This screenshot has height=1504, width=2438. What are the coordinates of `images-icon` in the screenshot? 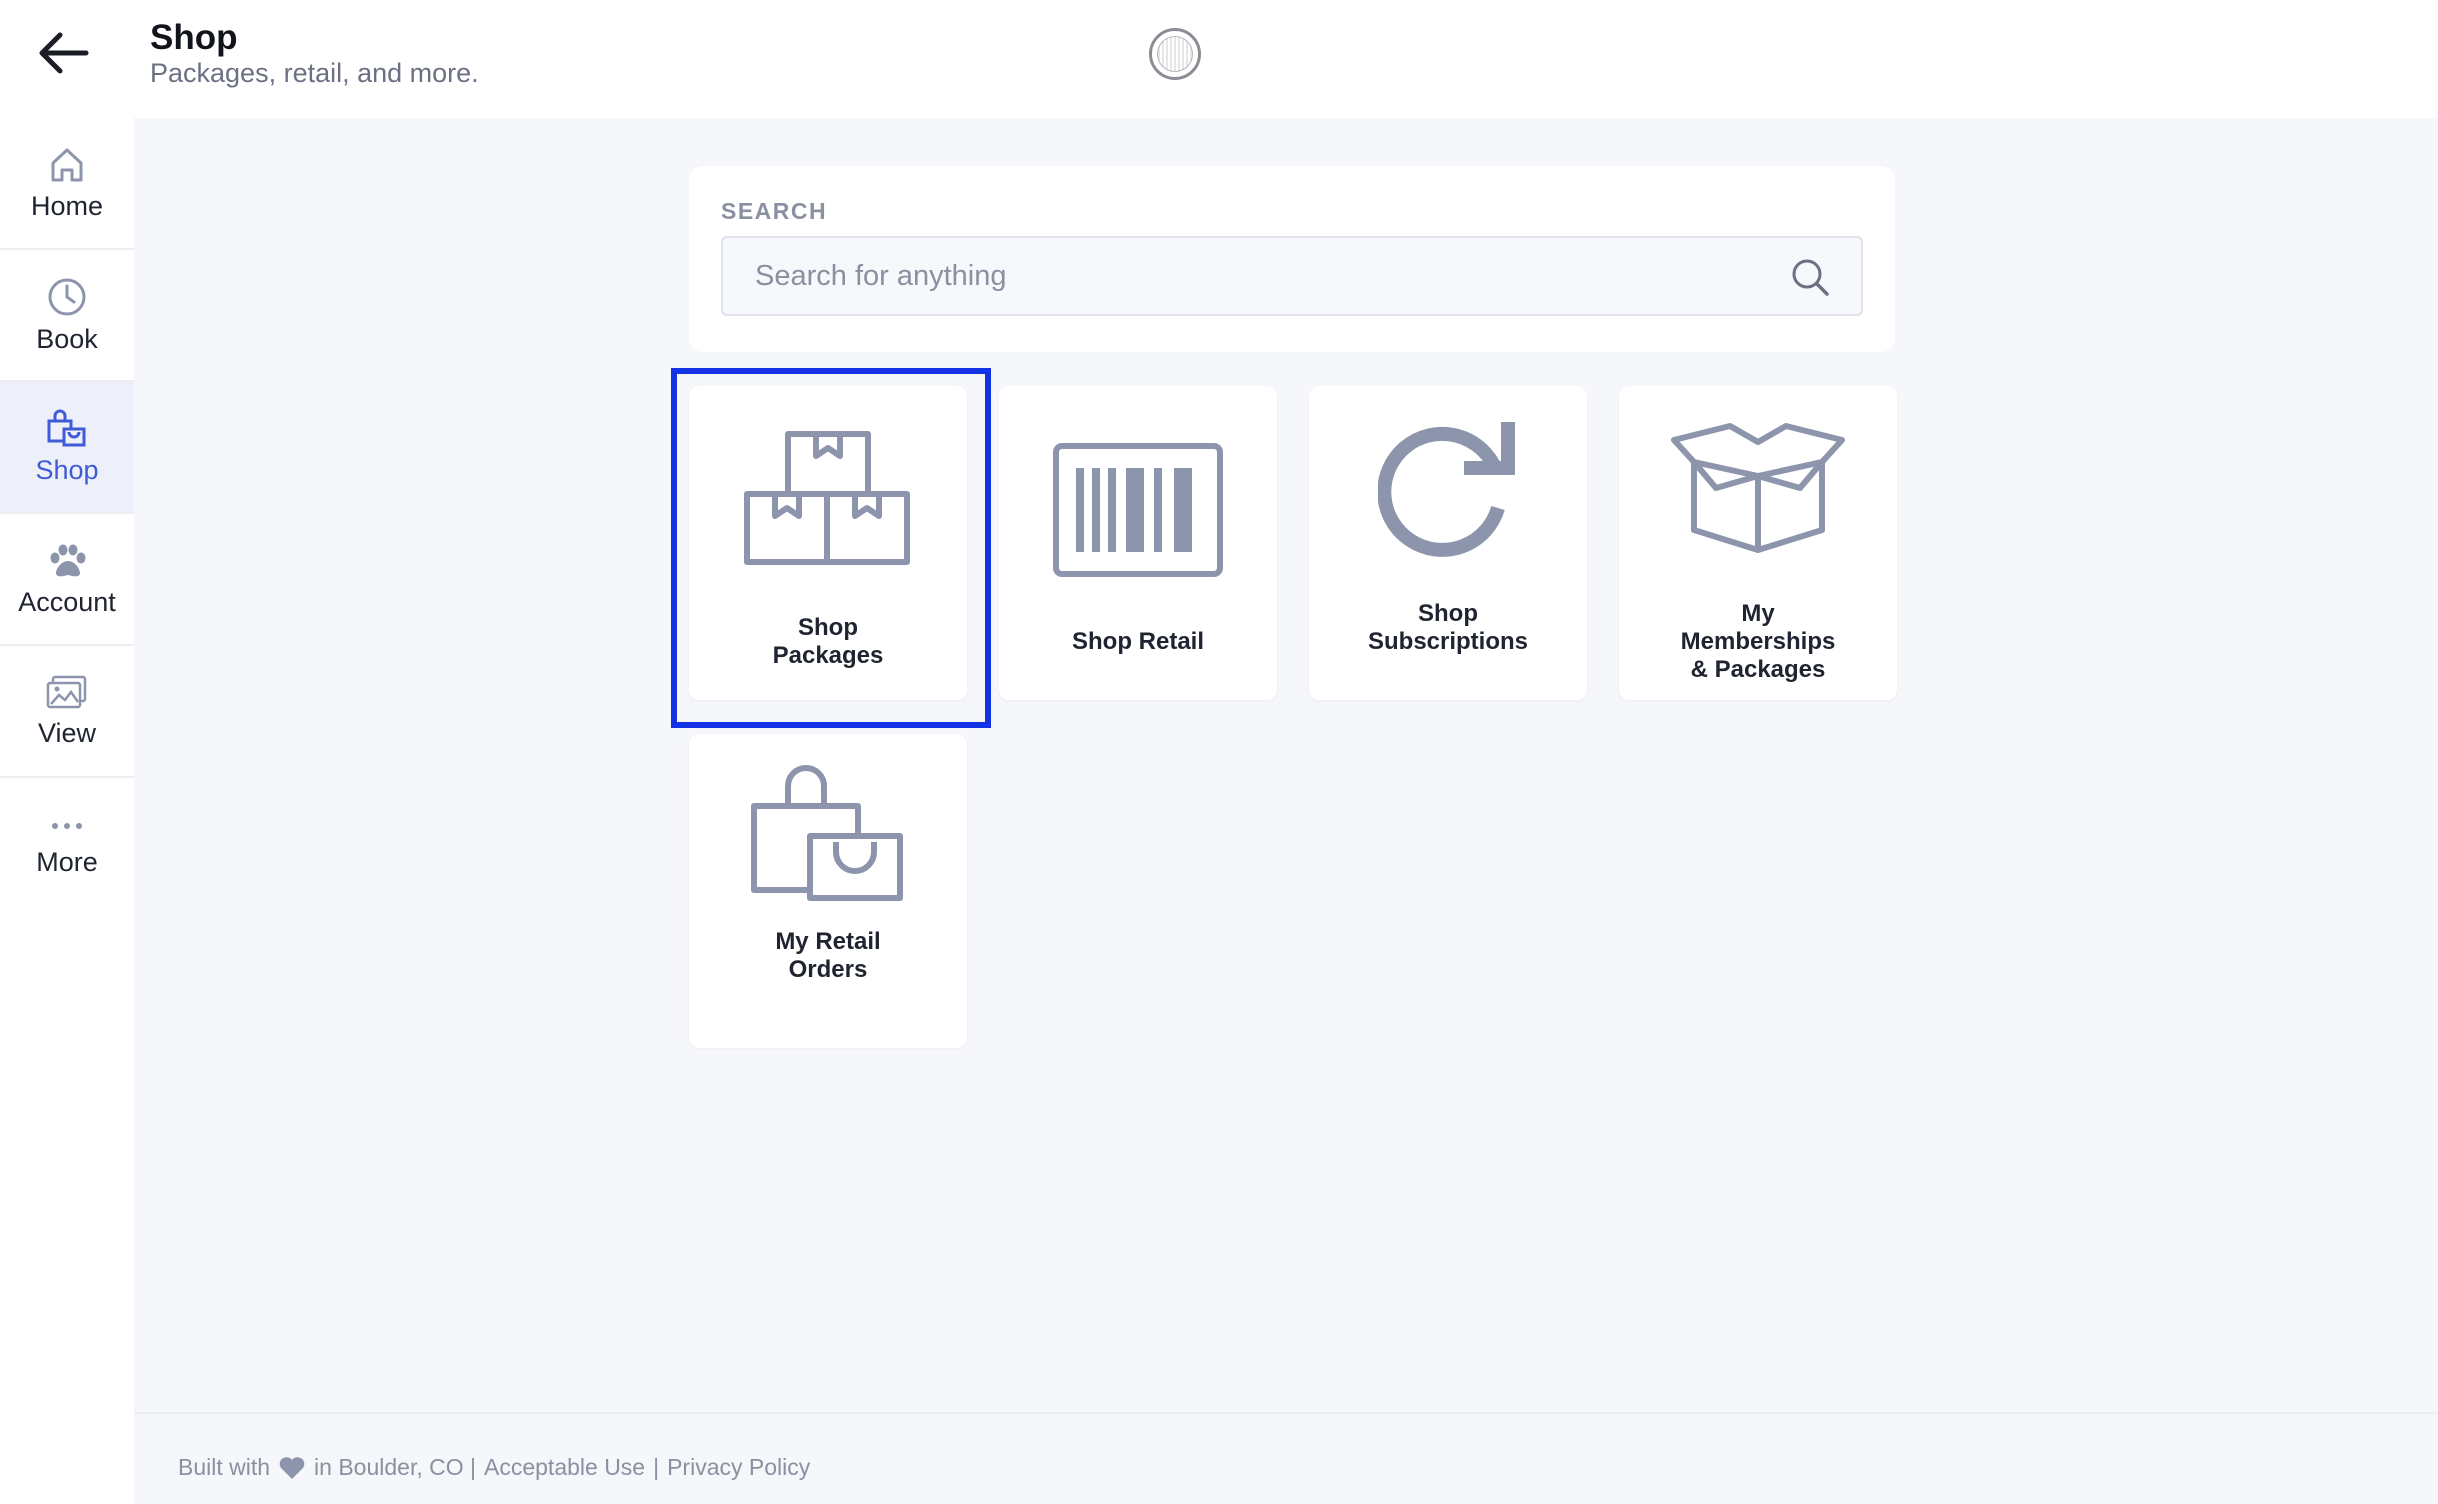 It's located at (66, 691).